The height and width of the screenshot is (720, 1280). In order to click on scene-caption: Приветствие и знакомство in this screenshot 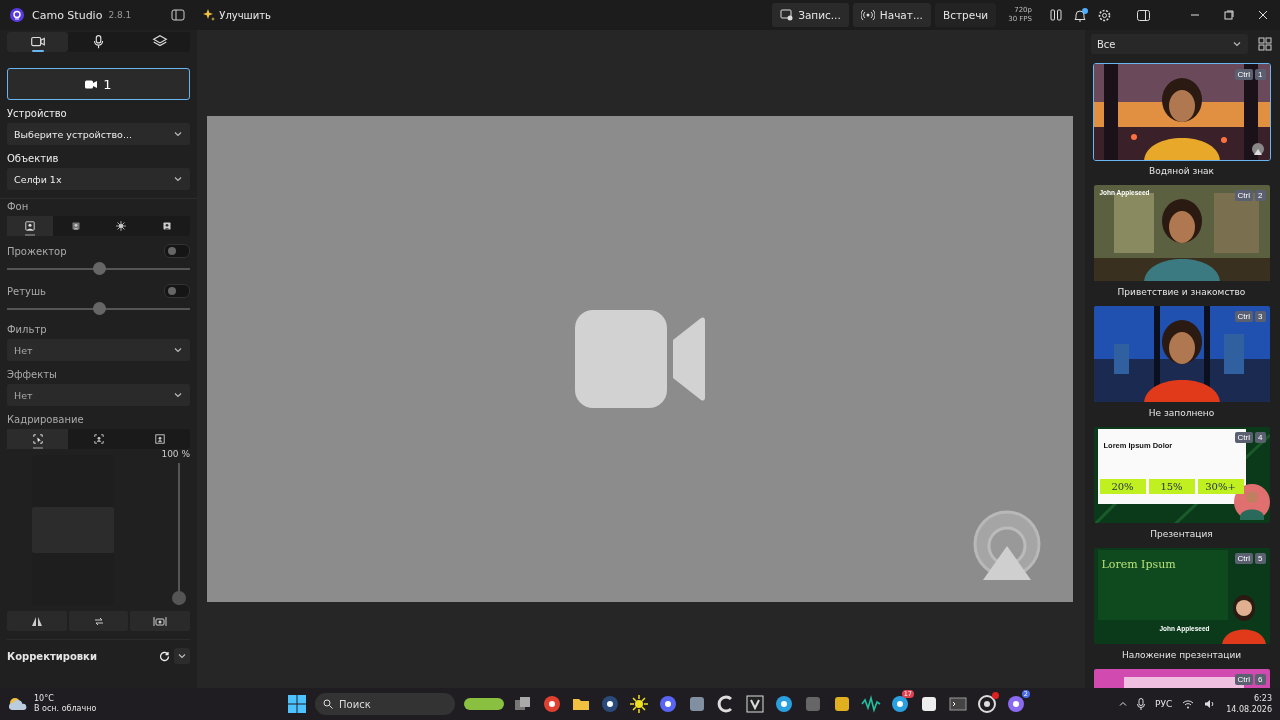, I will do `click(1181, 292)`.